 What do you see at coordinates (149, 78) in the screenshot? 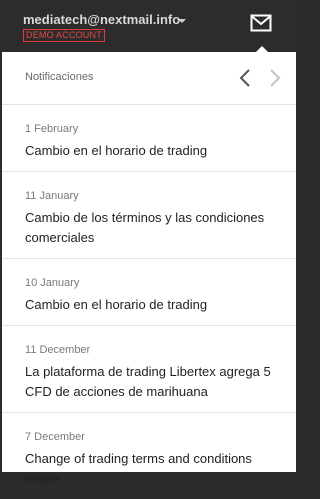
I see `panel-header: Notificaciones` at bounding box center [149, 78].